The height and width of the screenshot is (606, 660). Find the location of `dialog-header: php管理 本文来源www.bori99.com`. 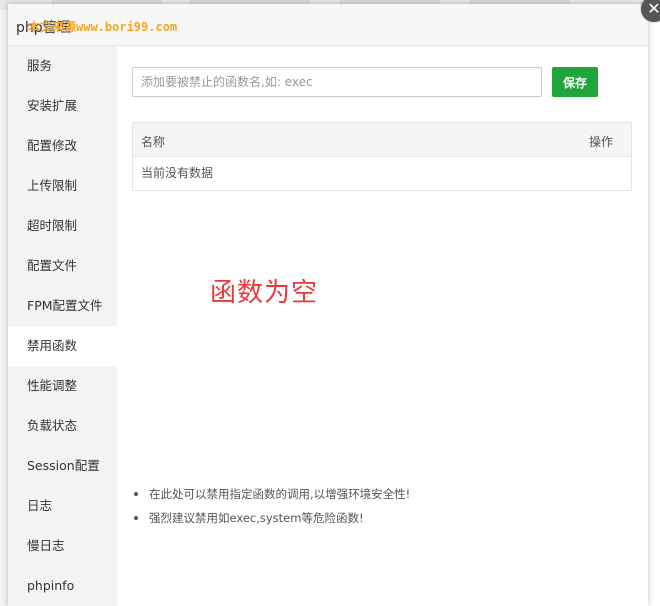

dialog-header: php管理 本文来源www.bori99.com is located at coordinates (328, 25).